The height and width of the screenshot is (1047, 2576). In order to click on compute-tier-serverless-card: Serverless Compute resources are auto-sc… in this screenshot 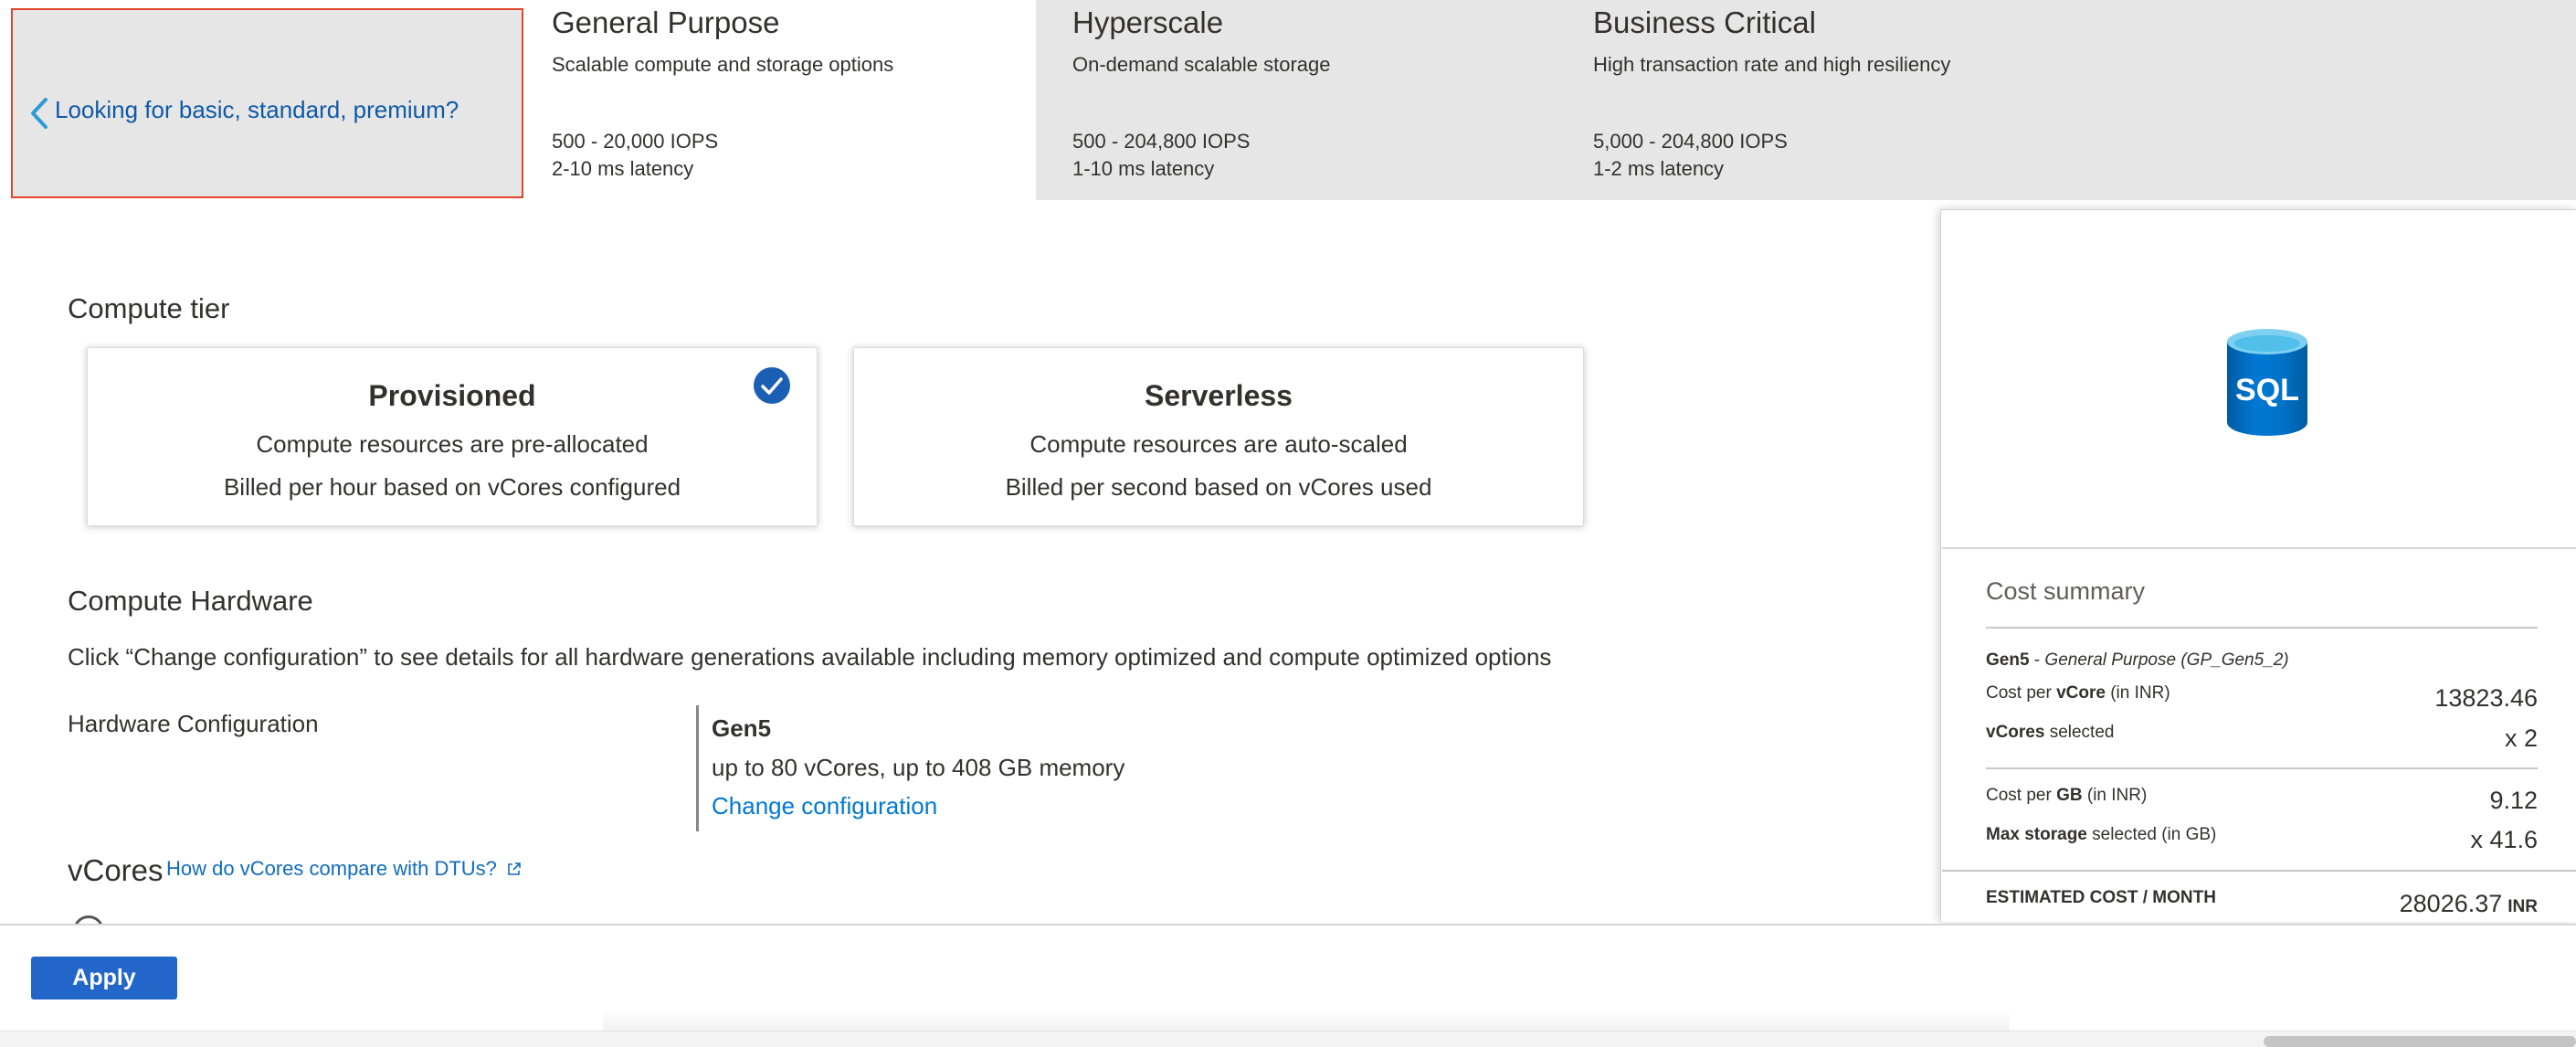, I will do `click(1218, 437)`.